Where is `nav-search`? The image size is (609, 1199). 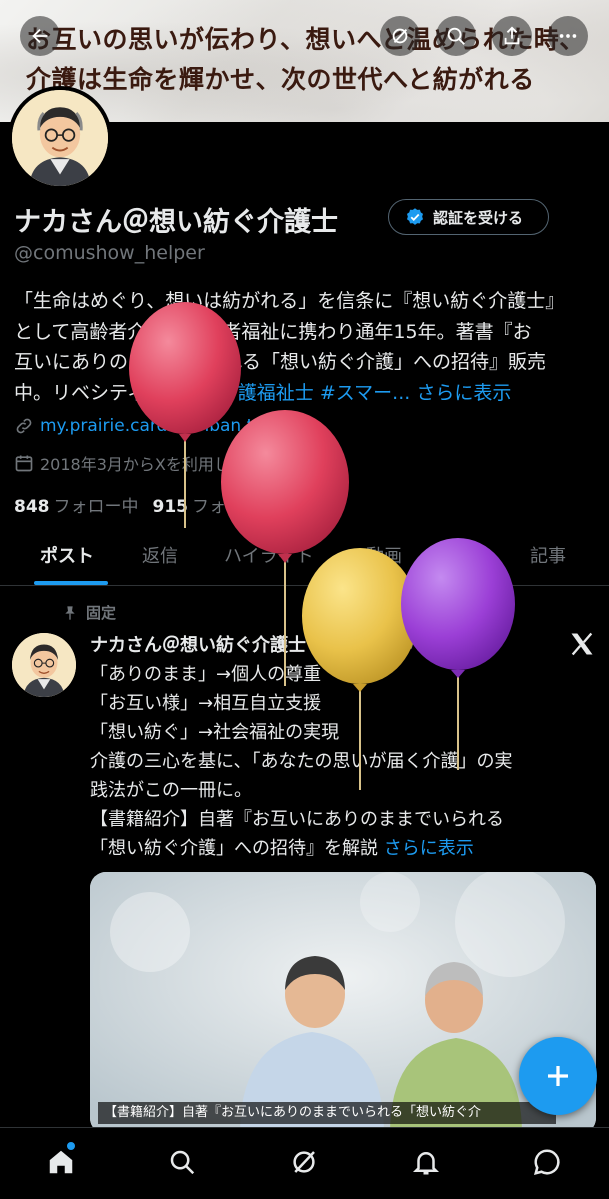 nav-search is located at coordinates (182, 1162).